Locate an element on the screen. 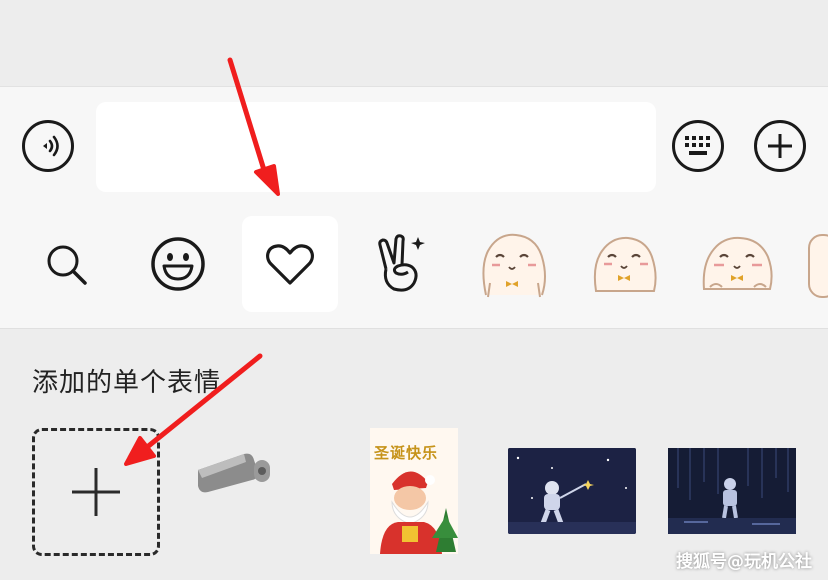  camera-sticker is located at coordinates (234, 474).